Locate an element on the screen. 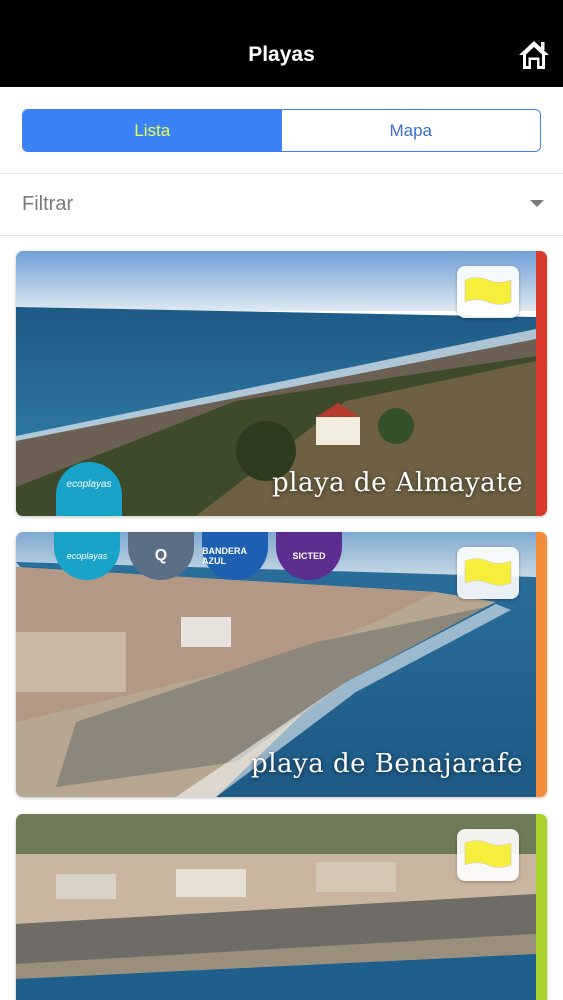 The image size is (563, 1000). nav-bar: Playas is located at coordinates (281, 43).